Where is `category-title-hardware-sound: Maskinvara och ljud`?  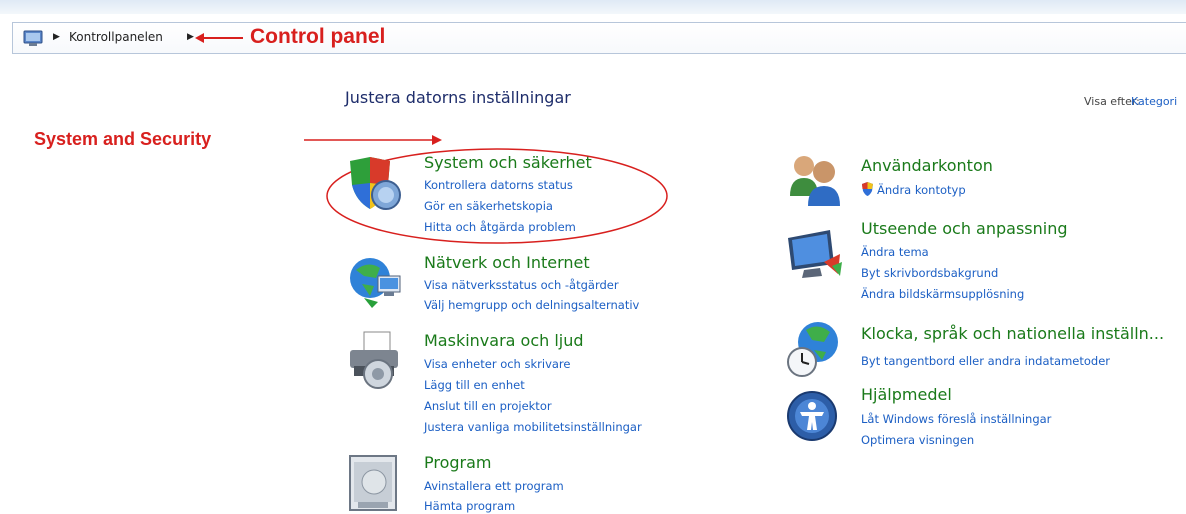
category-title-hardware-sound: Maskinvara och ljud is located at coordinates (504, 340).